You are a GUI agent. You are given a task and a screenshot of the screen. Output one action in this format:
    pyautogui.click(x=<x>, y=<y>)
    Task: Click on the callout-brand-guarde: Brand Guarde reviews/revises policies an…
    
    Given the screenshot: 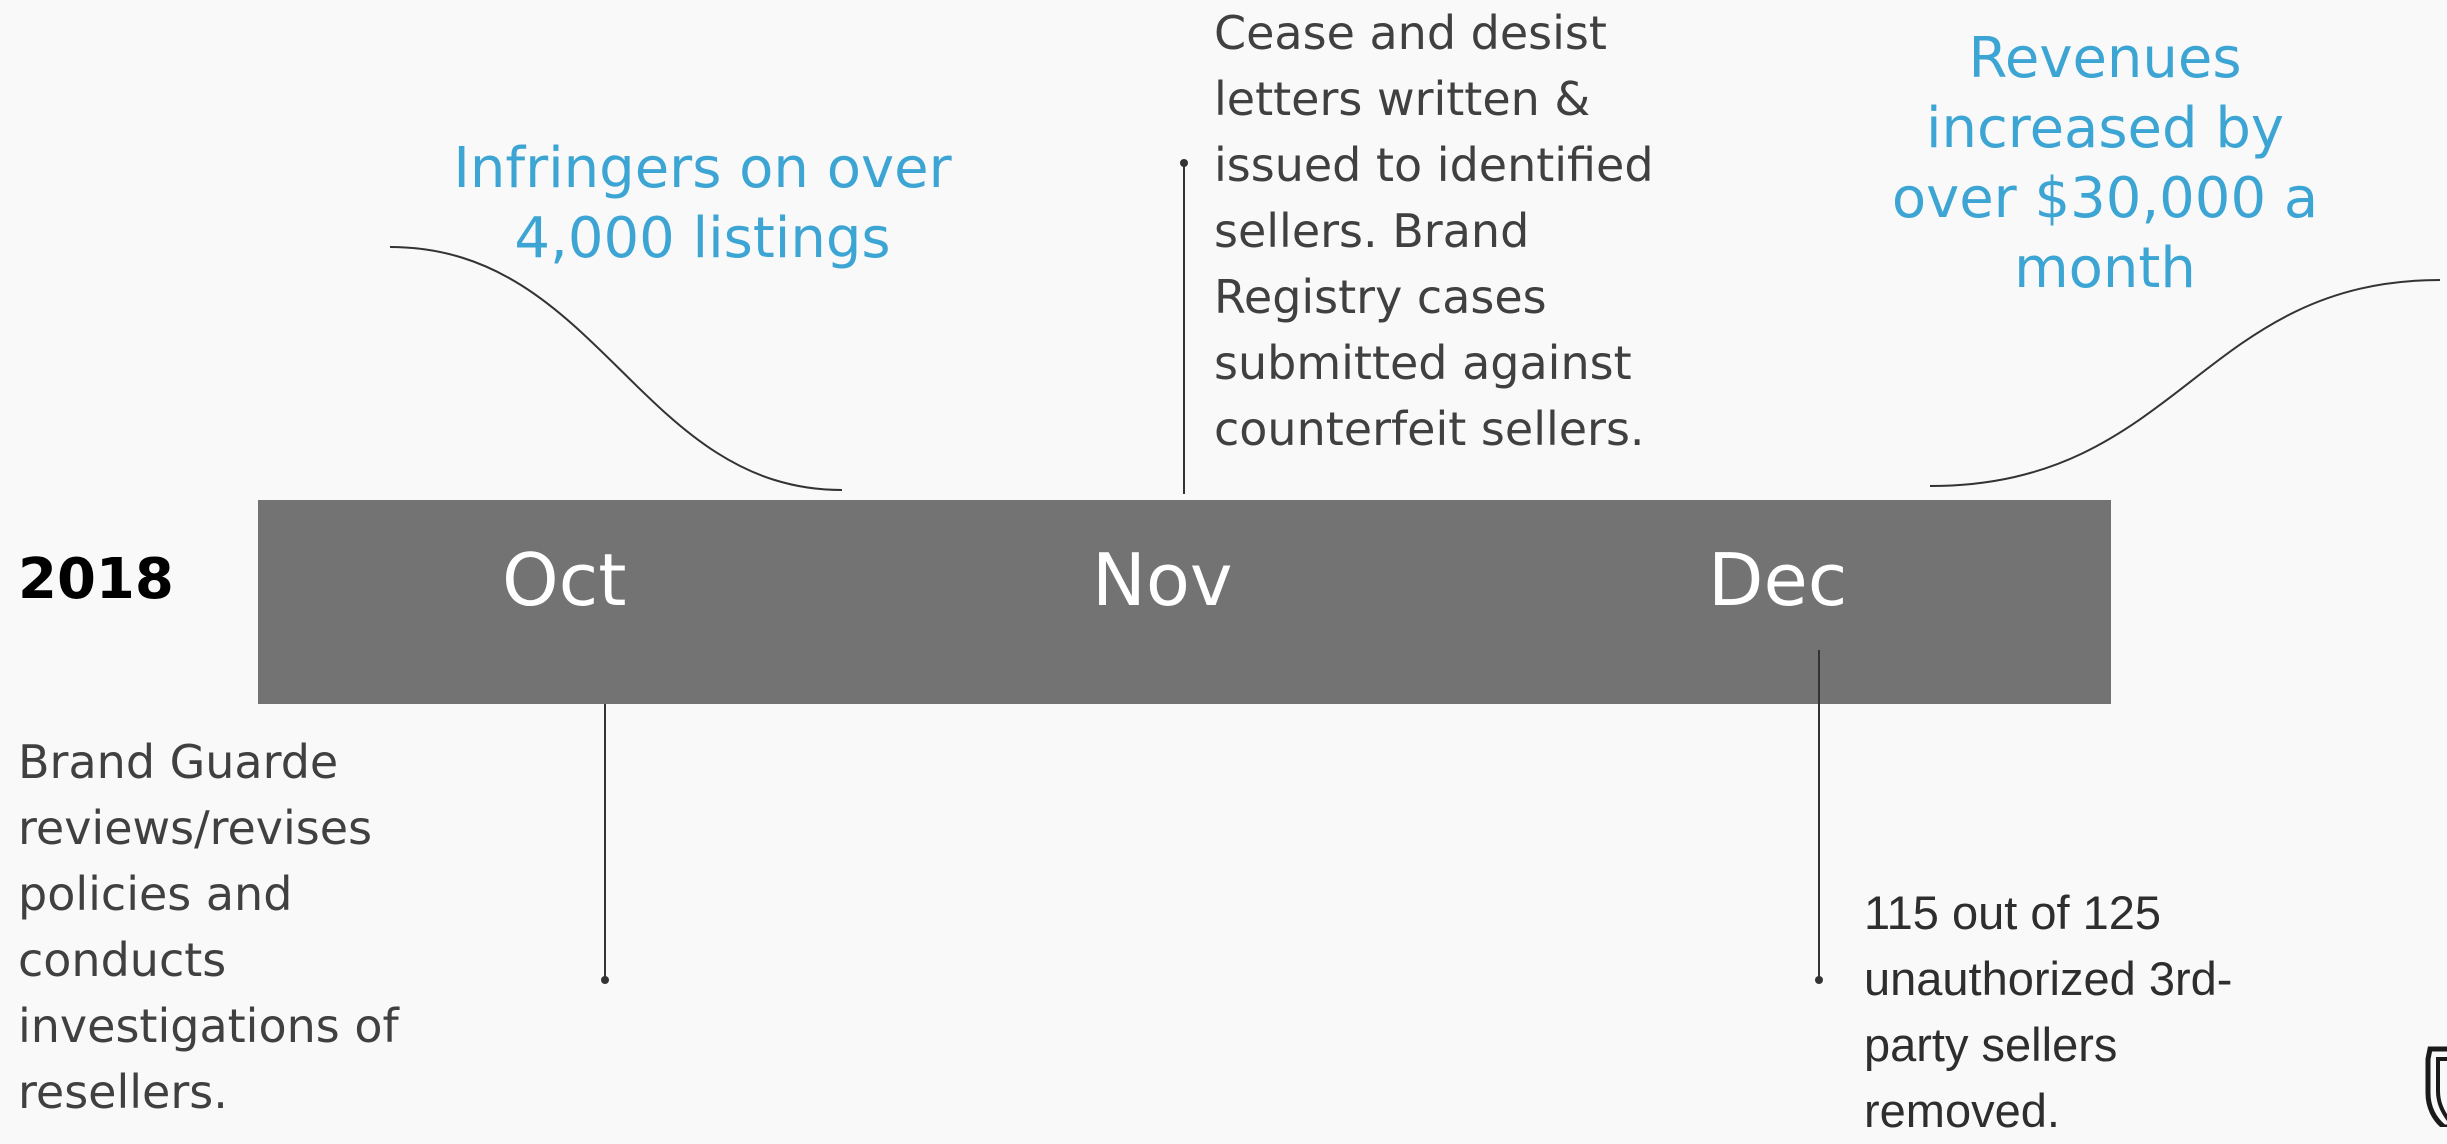 What is the action you would take?
    pyautogui.click(x=208, y=927)
    